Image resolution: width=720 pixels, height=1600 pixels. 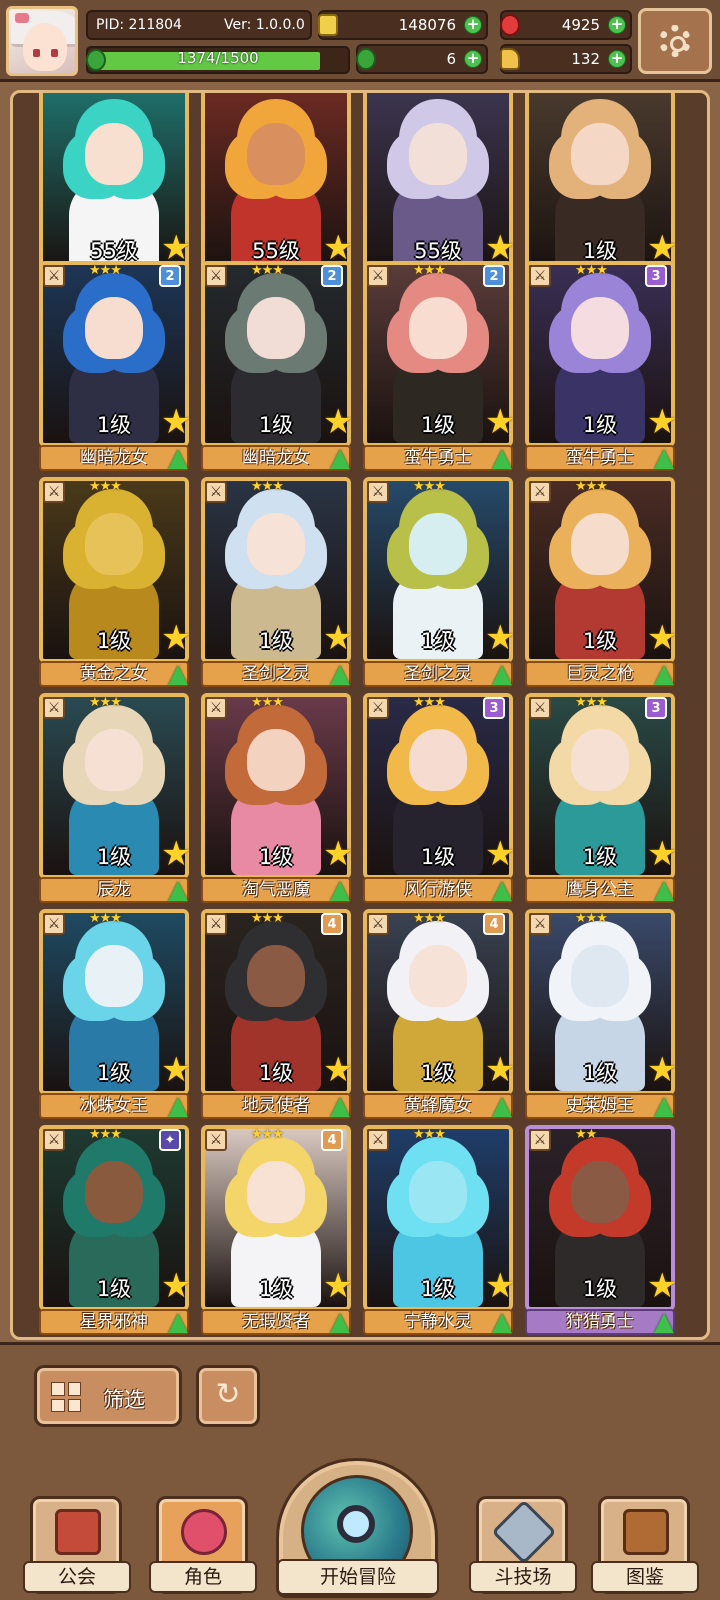 I want to click on experience-bar: 1374/1500, so click(x=218, y=60).